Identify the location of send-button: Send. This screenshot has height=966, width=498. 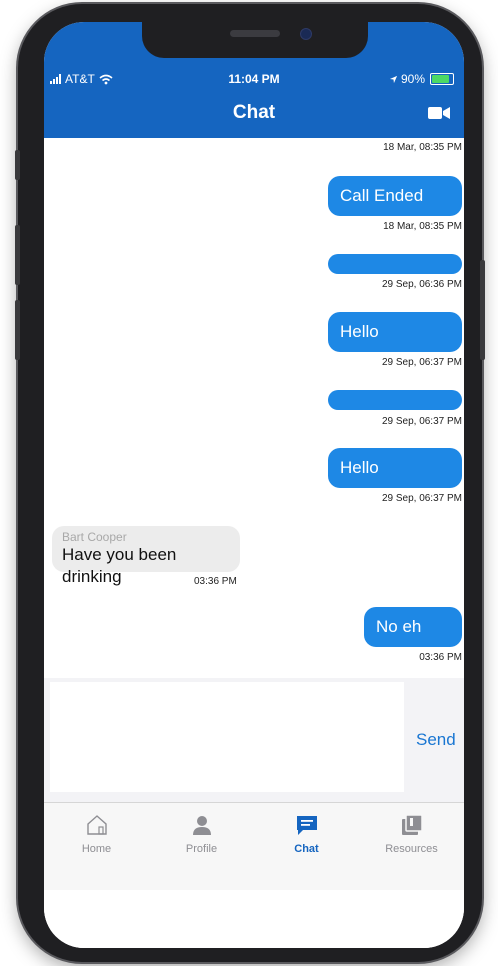
(436, 740).